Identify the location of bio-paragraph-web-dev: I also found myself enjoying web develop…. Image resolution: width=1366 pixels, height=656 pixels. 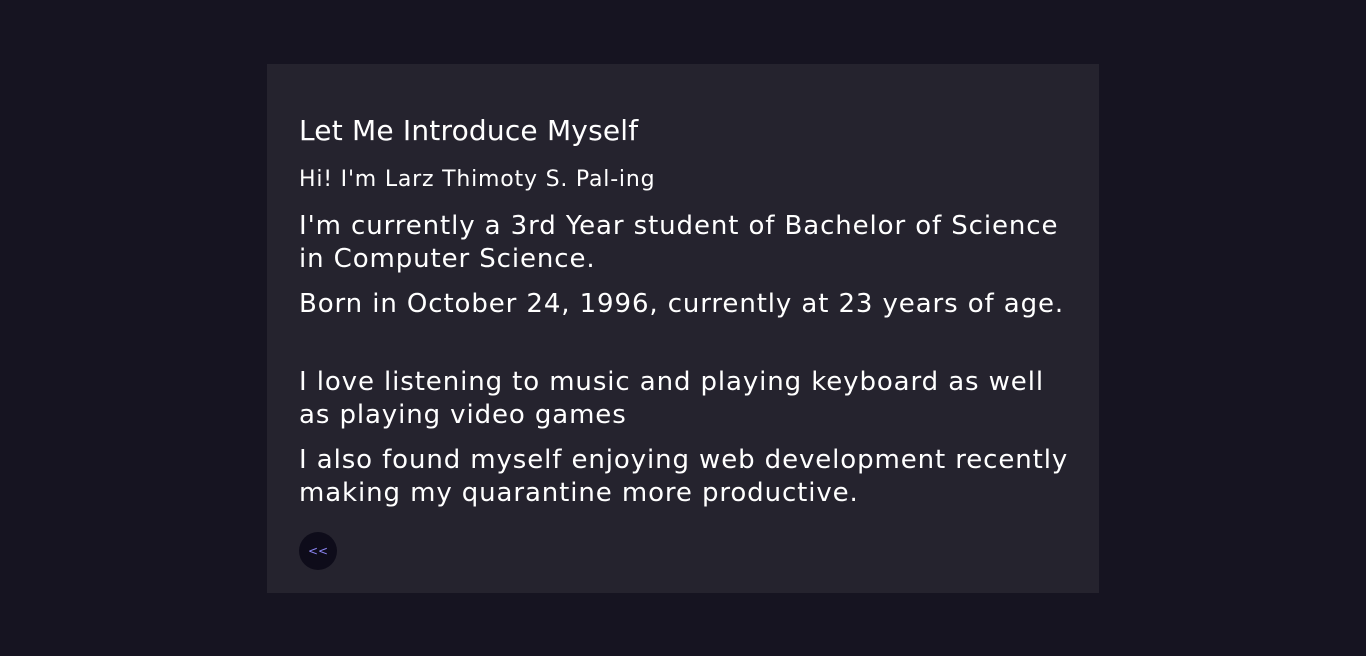
(684, 476).